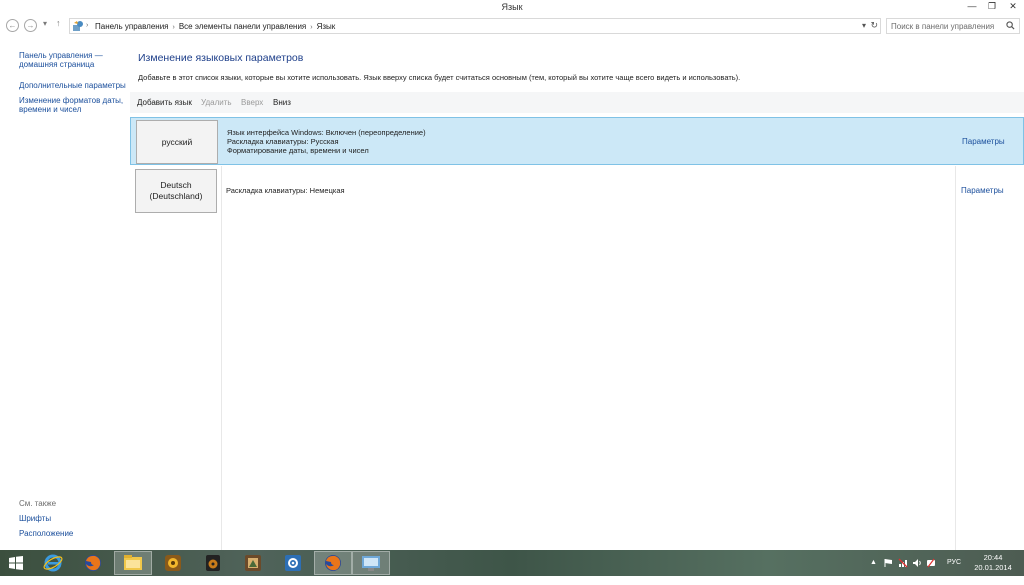 The height and width of the screenshot is (585, 1024). I want to click on back-button: ←, so click(12, 25).